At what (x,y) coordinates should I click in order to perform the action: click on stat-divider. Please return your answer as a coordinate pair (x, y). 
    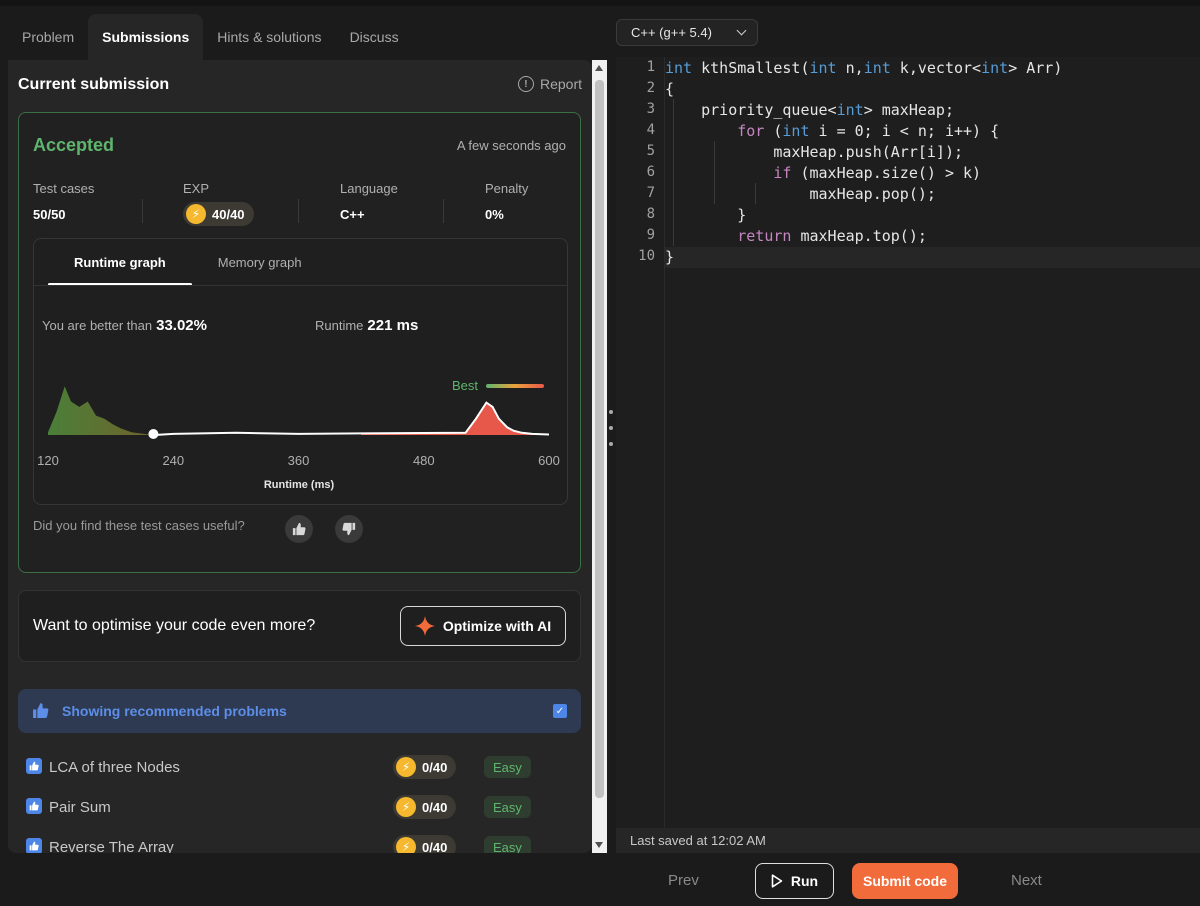
    Looking at the image, I should click on (298, 211).